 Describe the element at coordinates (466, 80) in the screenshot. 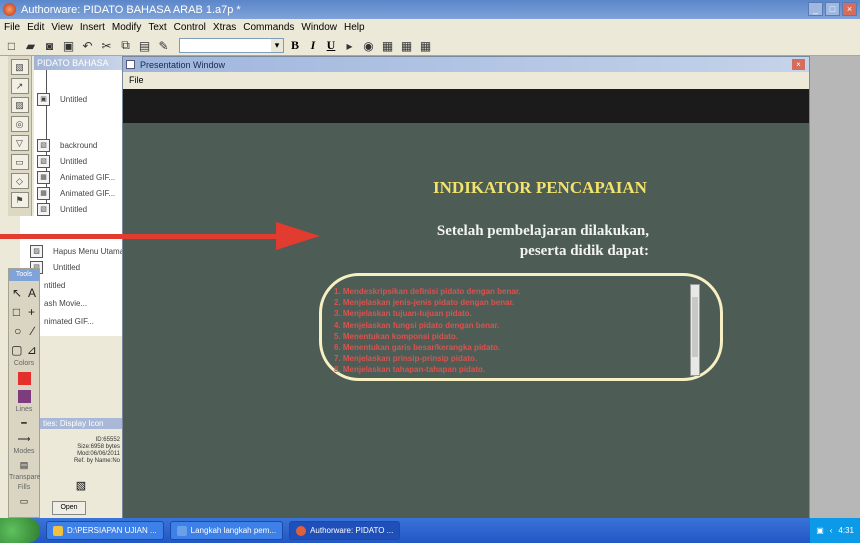

I see `presentation-menu-file: File` at that location.